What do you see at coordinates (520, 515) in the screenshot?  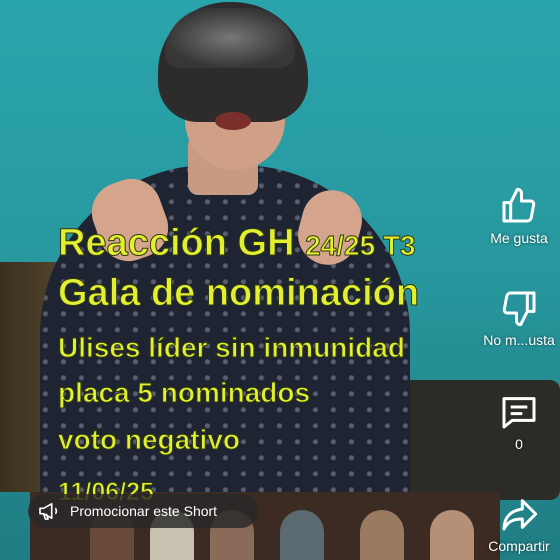 I see `share-icon` at bounding box center [520, 515].